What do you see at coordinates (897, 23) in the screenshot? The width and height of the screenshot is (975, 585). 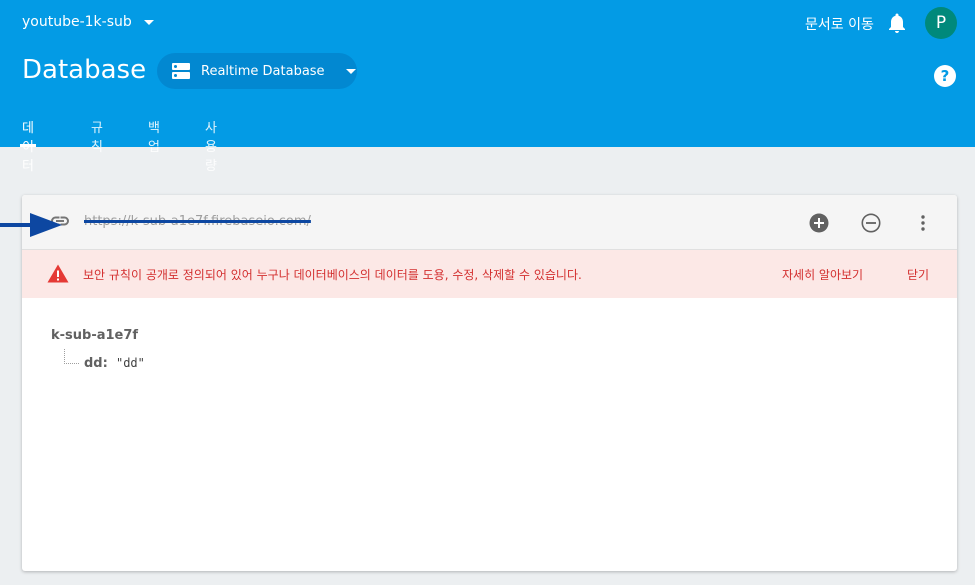 I see `notifications-bell-icon` at bounding box center [897, 23].